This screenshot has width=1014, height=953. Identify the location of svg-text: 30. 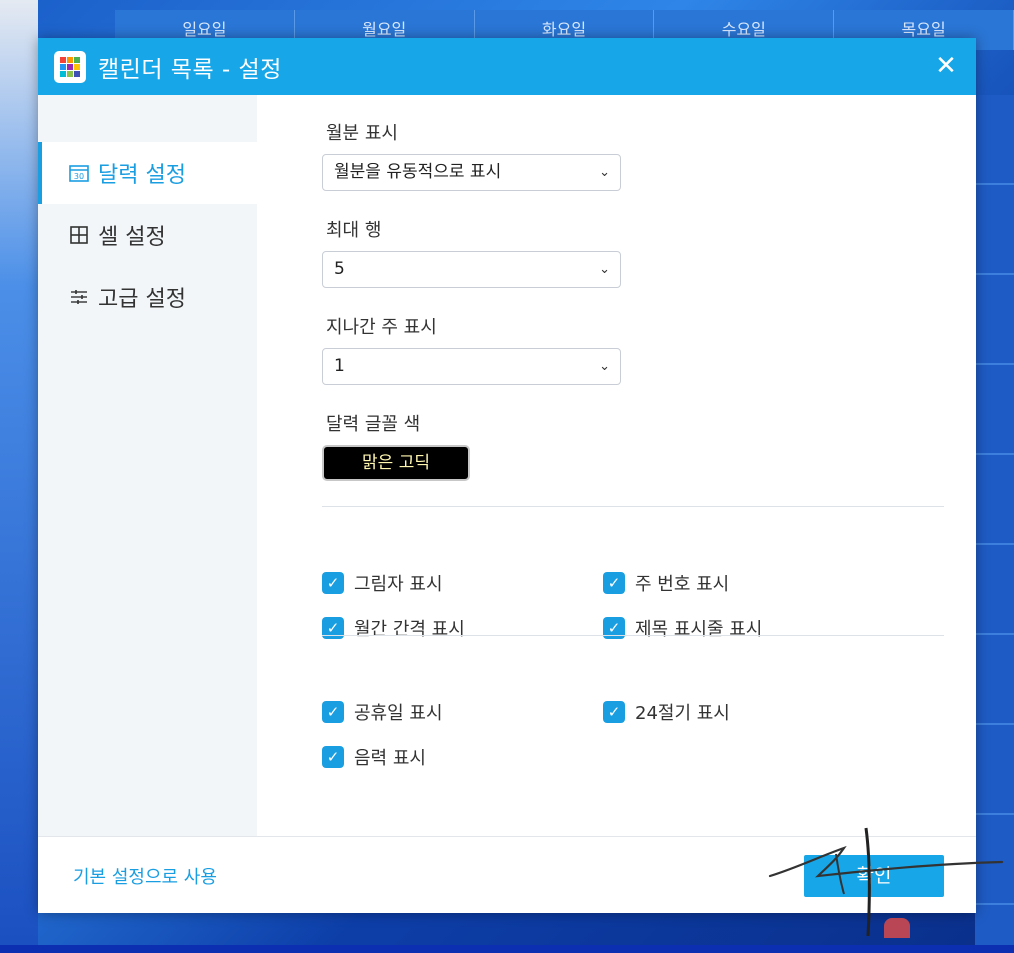
(79, 176).